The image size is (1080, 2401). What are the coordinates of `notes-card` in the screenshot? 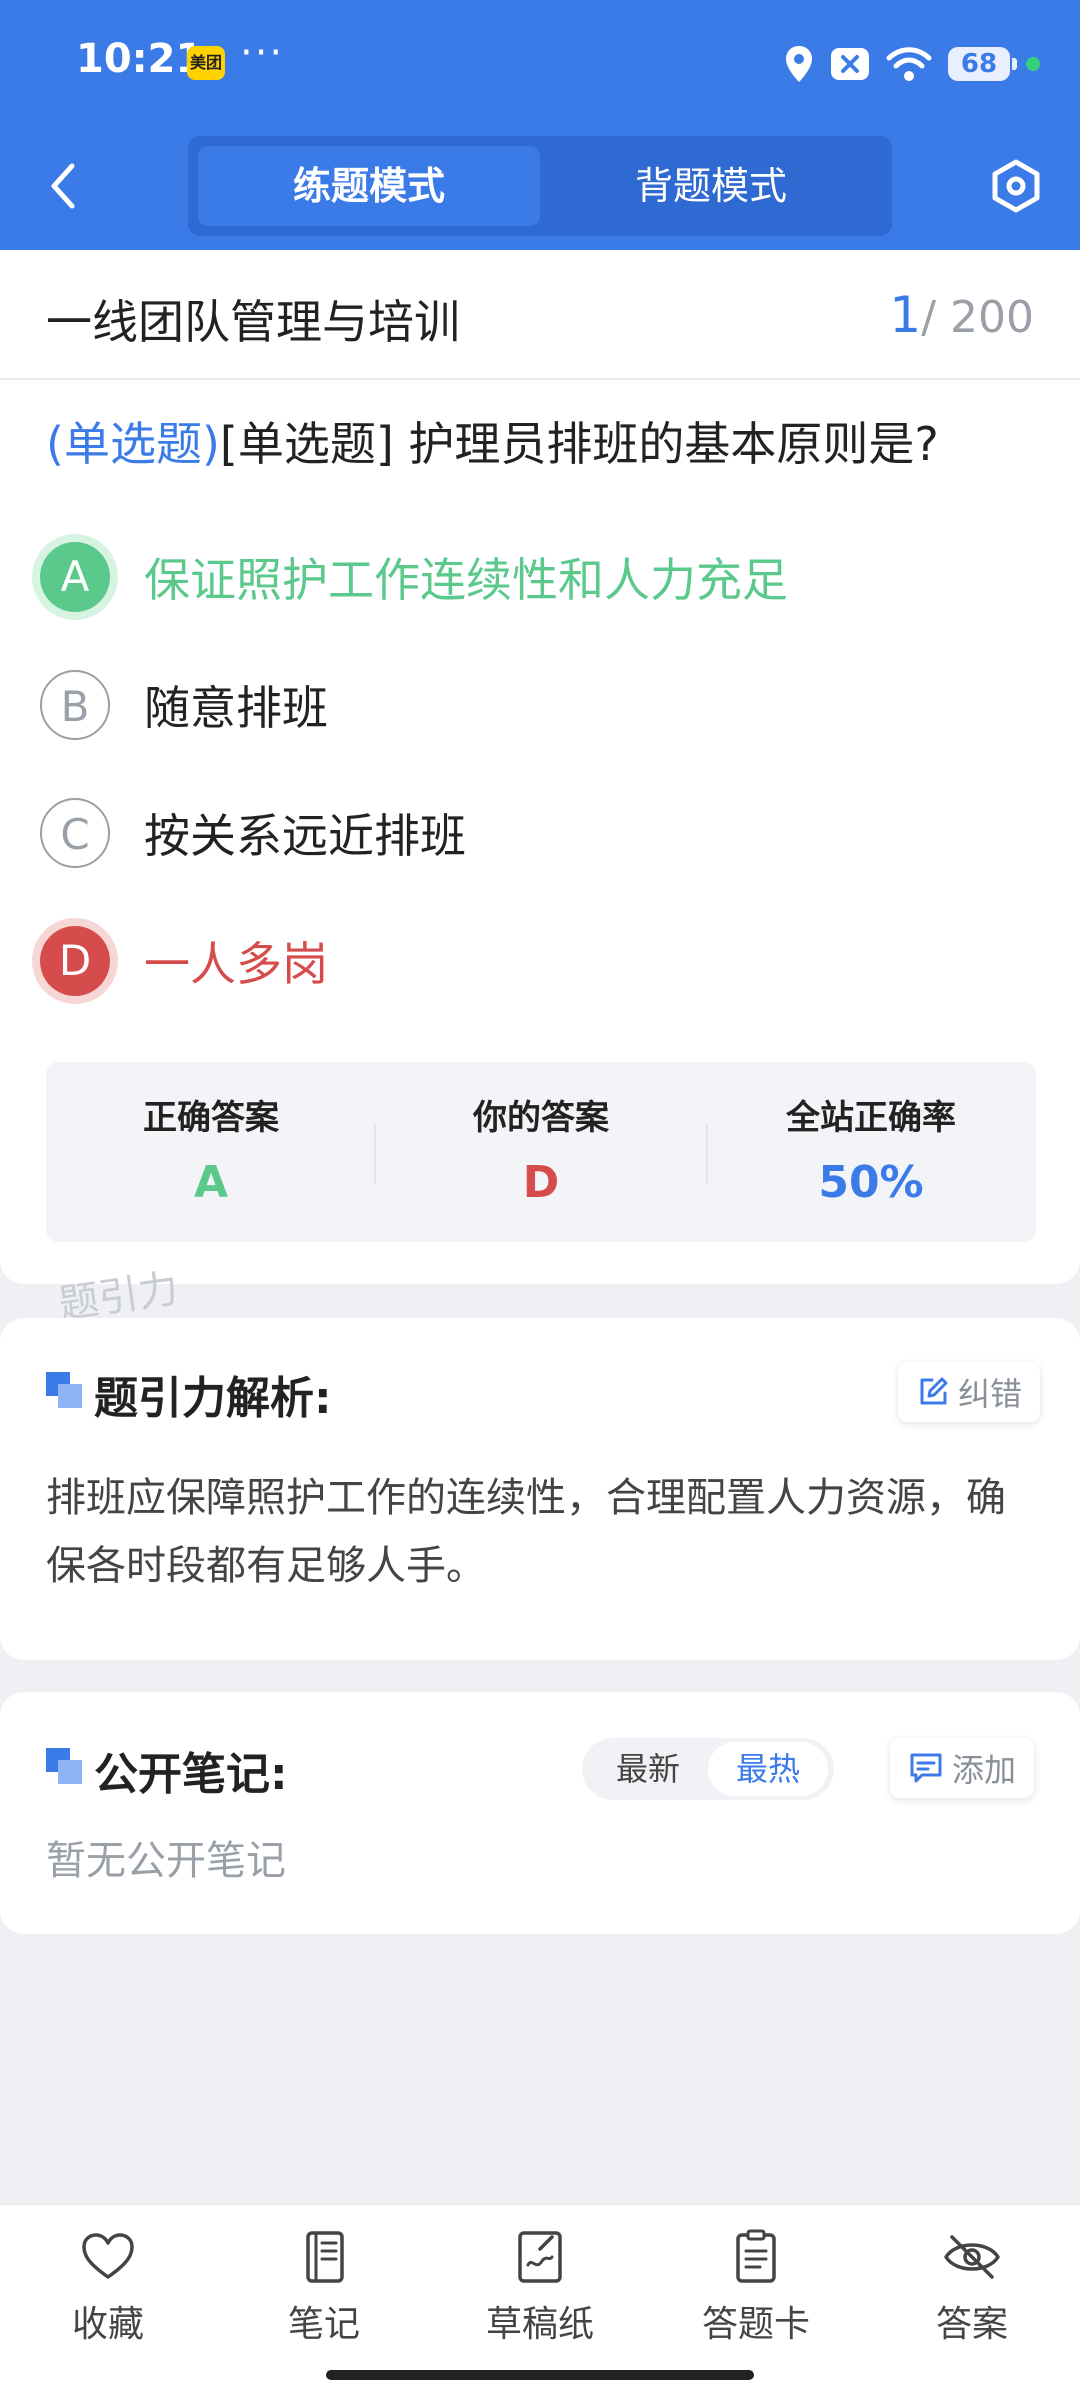 It's located at (540, 1813).